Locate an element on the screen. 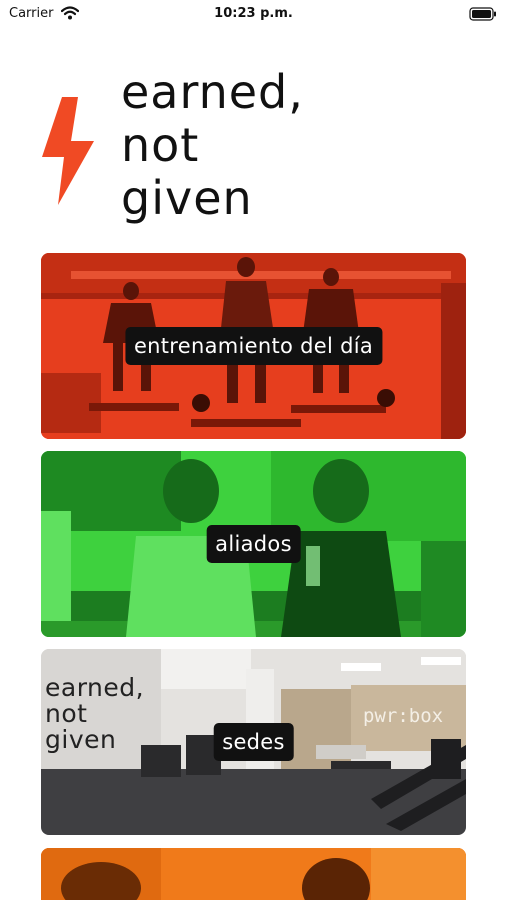 The width and height of the screenshot is (507, 900). wall-text-line-3: given is located at coordinates (81, 739).